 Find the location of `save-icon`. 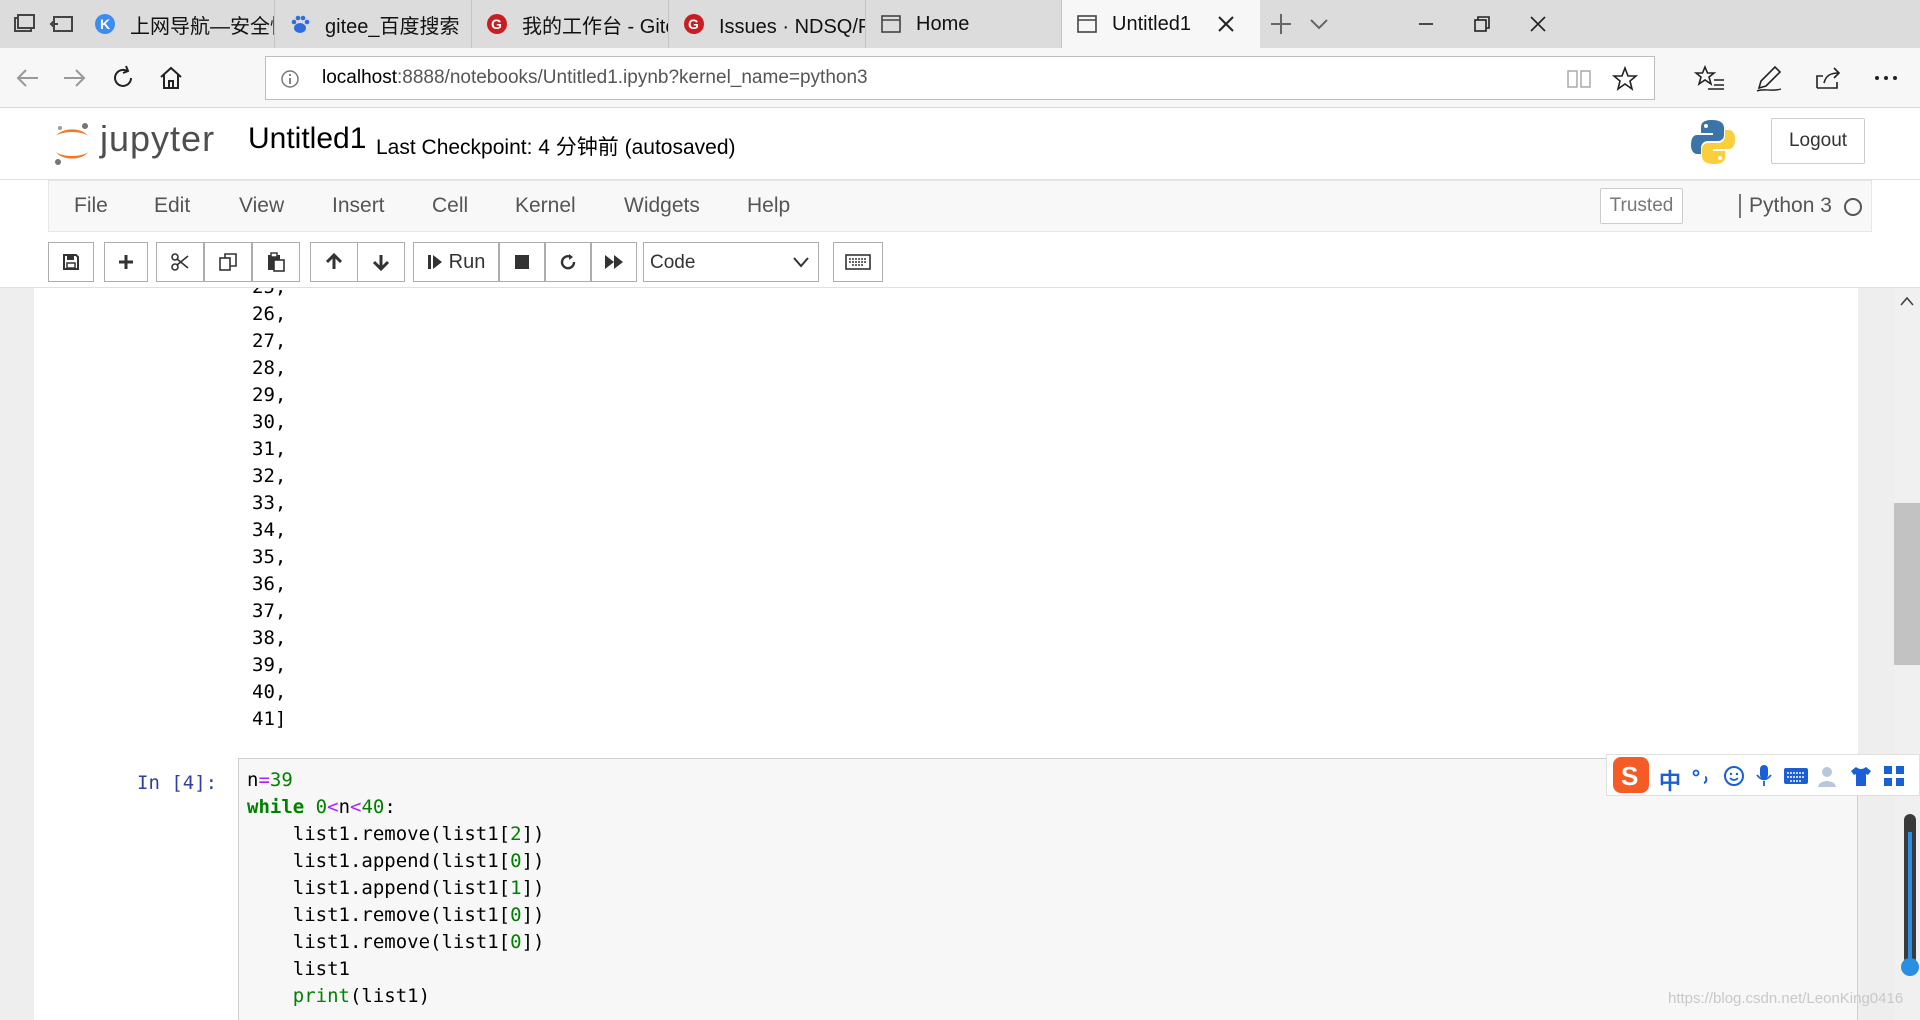

save-icon is located at coordinates (71, 262).